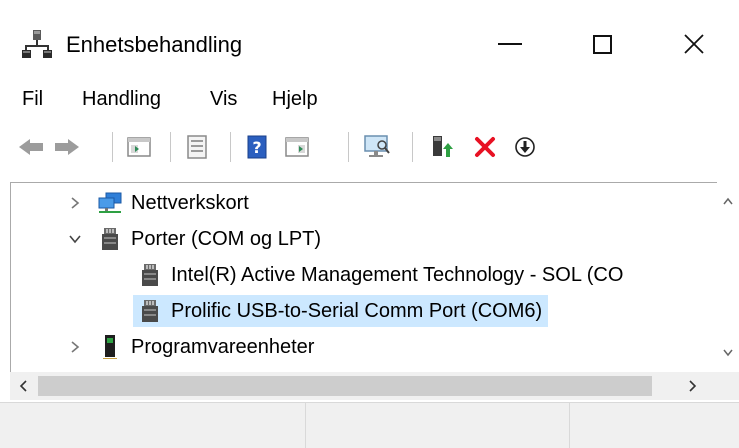  What do you see at coordinates (226, 238) in the screenshot?
I see `tree-node-label: Porter (COM og LPT)` at bounding box center [226, 238].